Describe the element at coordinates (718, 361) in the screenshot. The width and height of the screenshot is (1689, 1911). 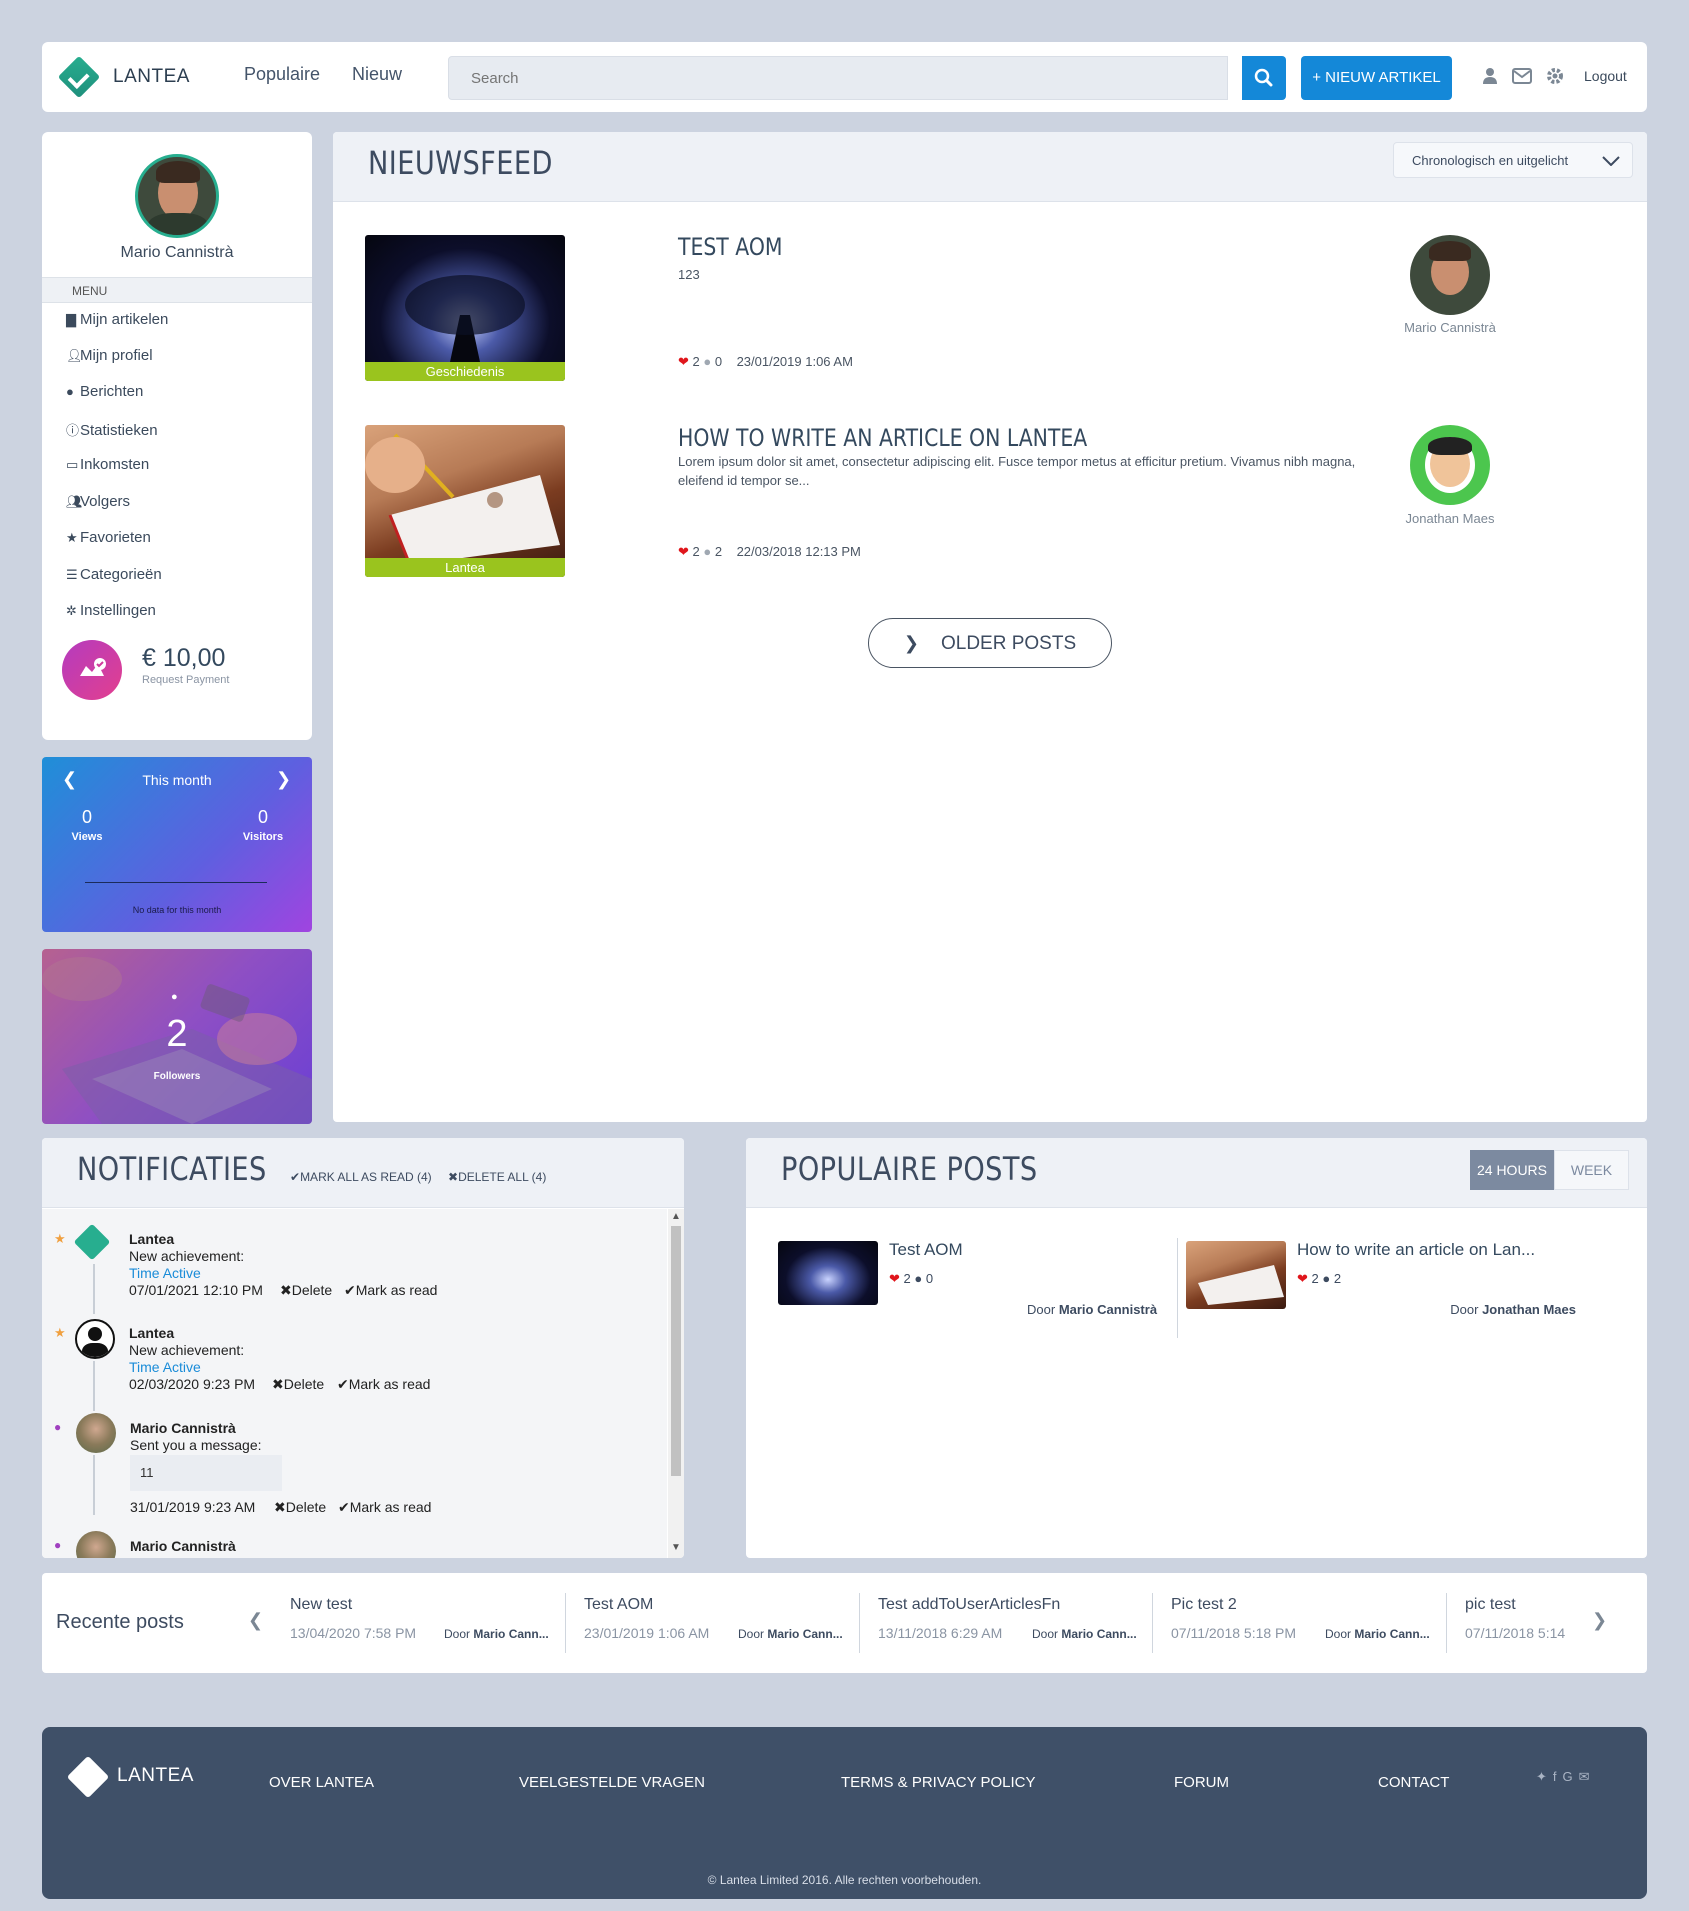
I see `comments-count: 0` at that location.